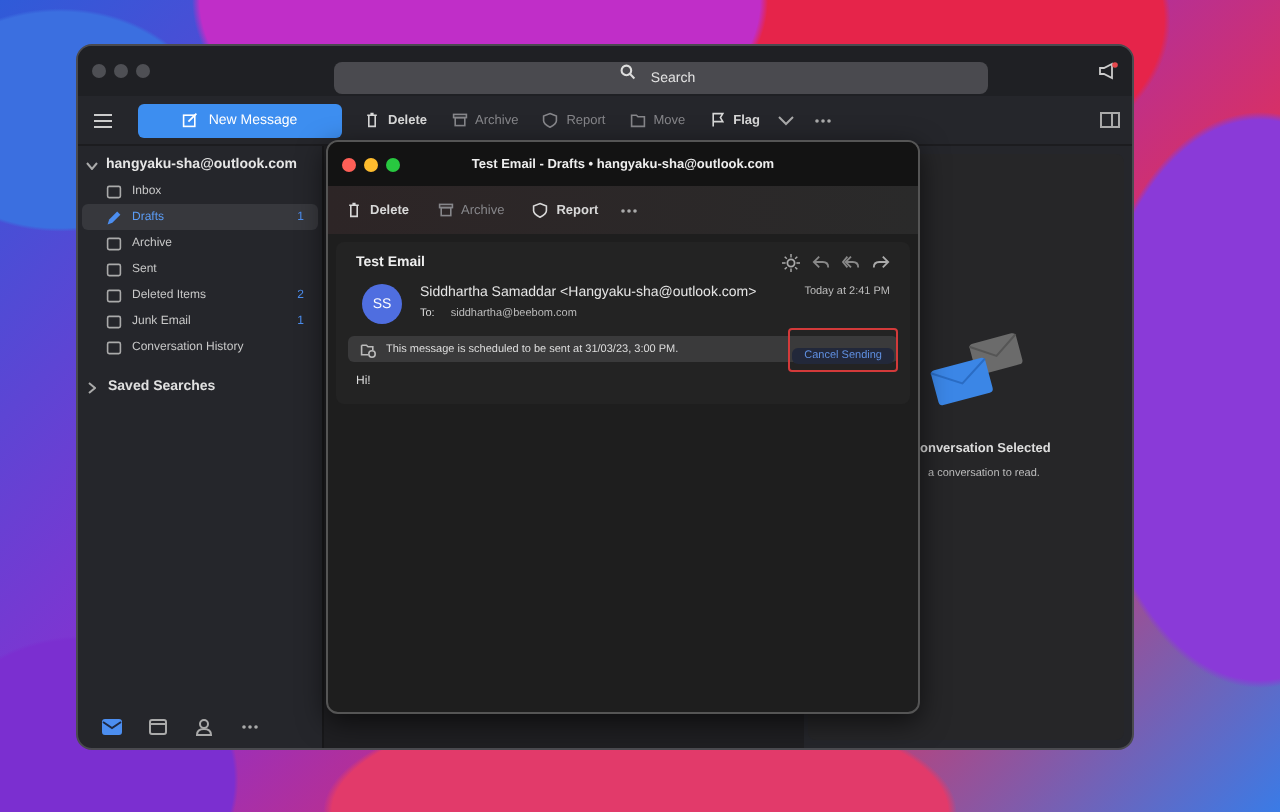 This screenshot has width=1280, height=812. What do you see at coordinates (393, 164) in the screenshot?
I see `maximize-icon` at bounding box center [393, 164].